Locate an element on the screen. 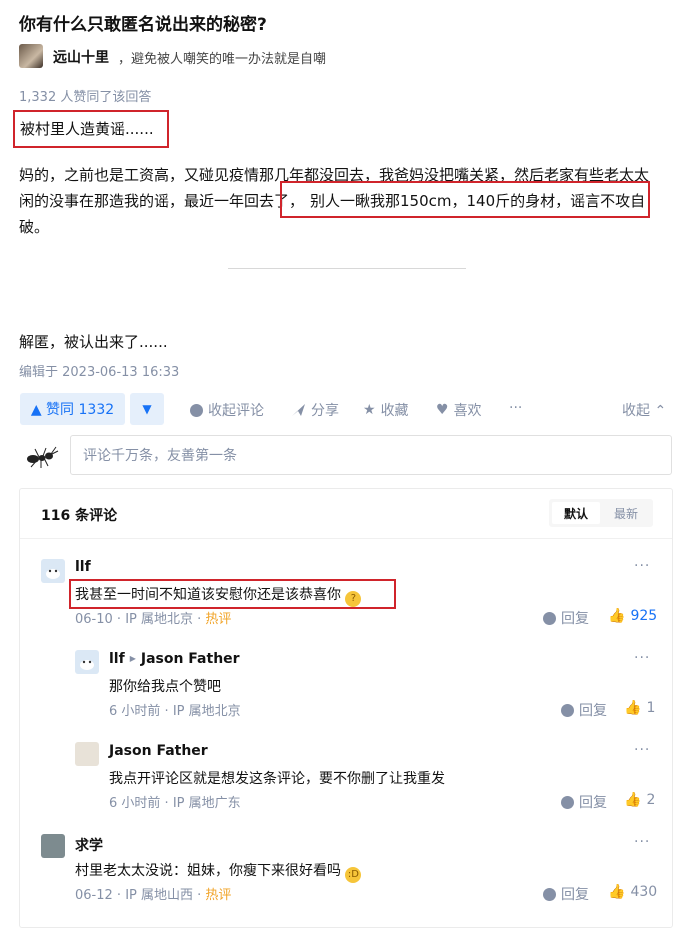 The width and height of the screenshot is (679, 928). share-label: 分享 is located at coordinates (325, 411).